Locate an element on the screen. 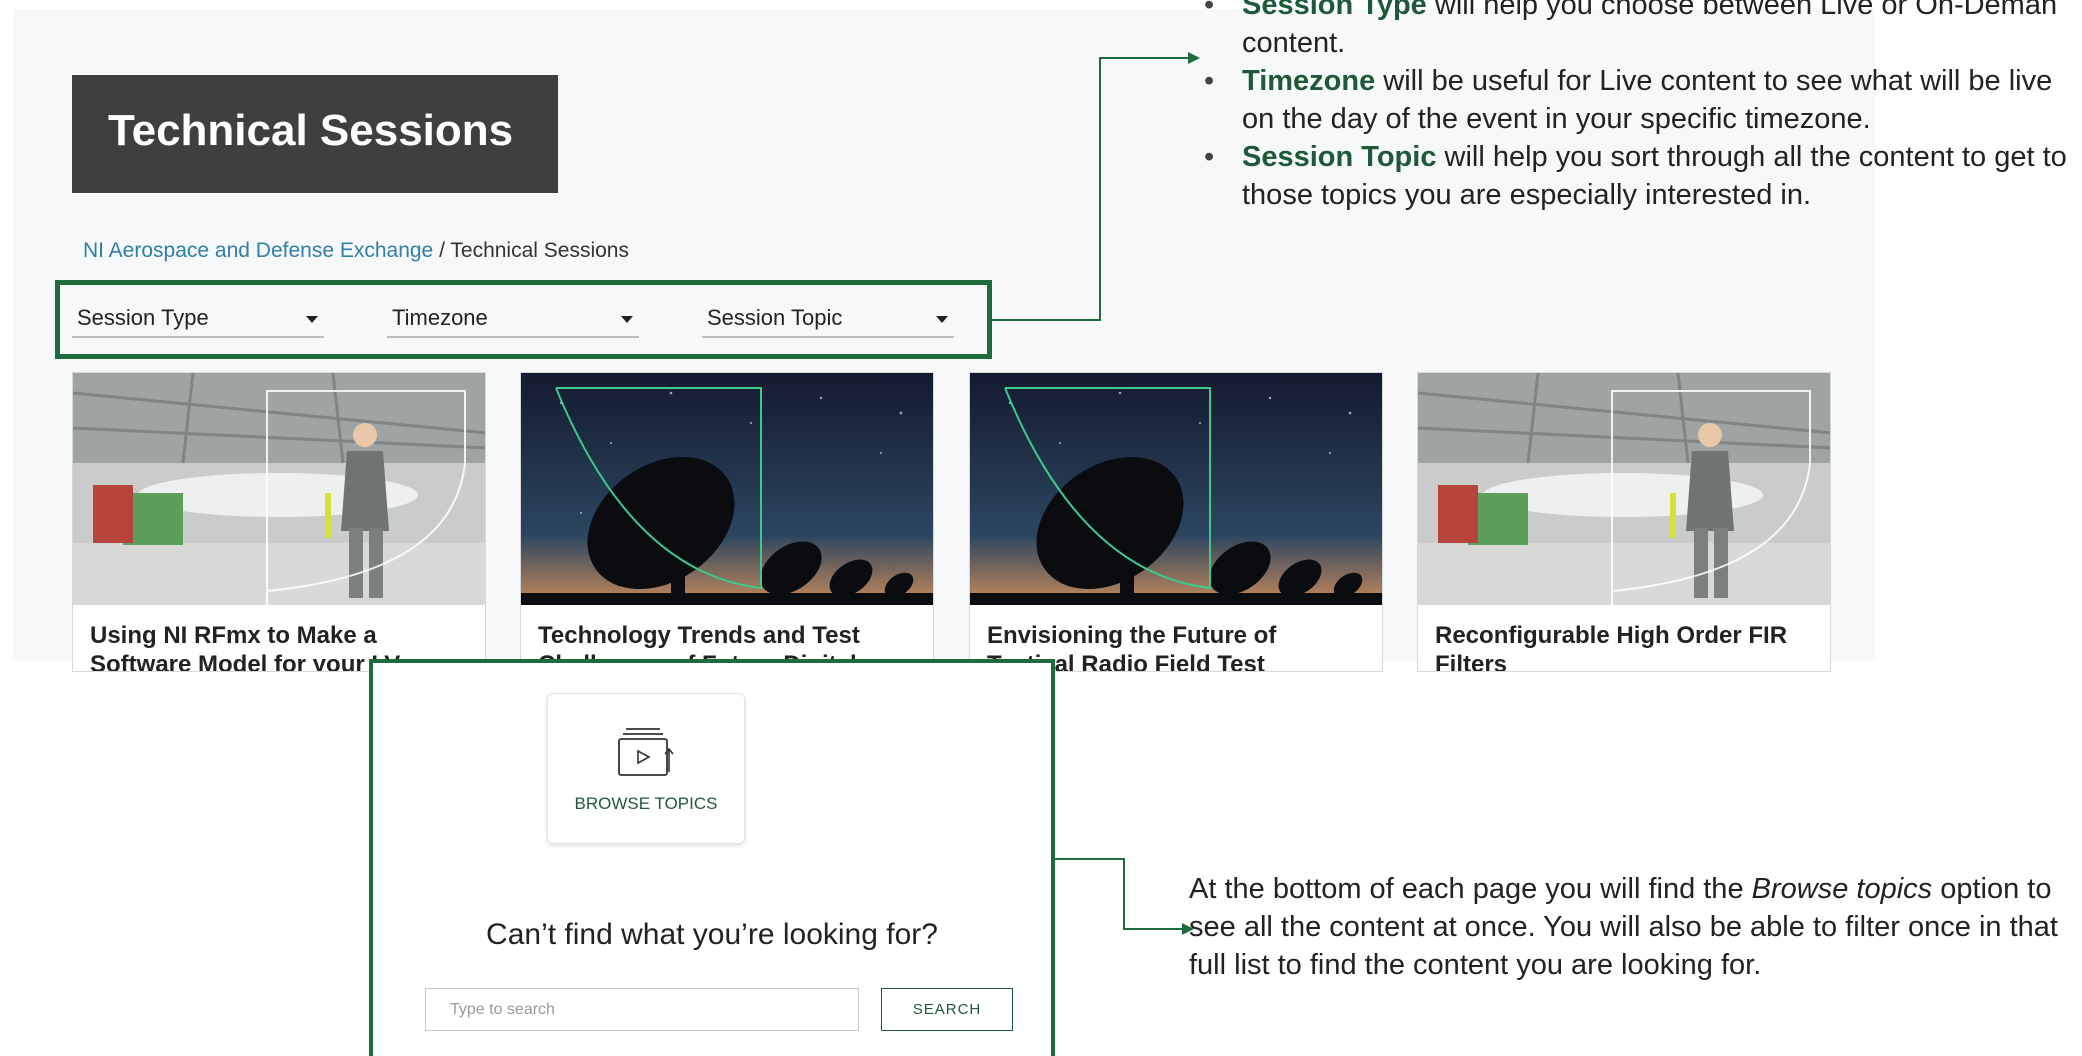 Image resolution: width=2082 pixels, height=1056 pixels. arrow-head-icon is located at coordinates (1194, 58).